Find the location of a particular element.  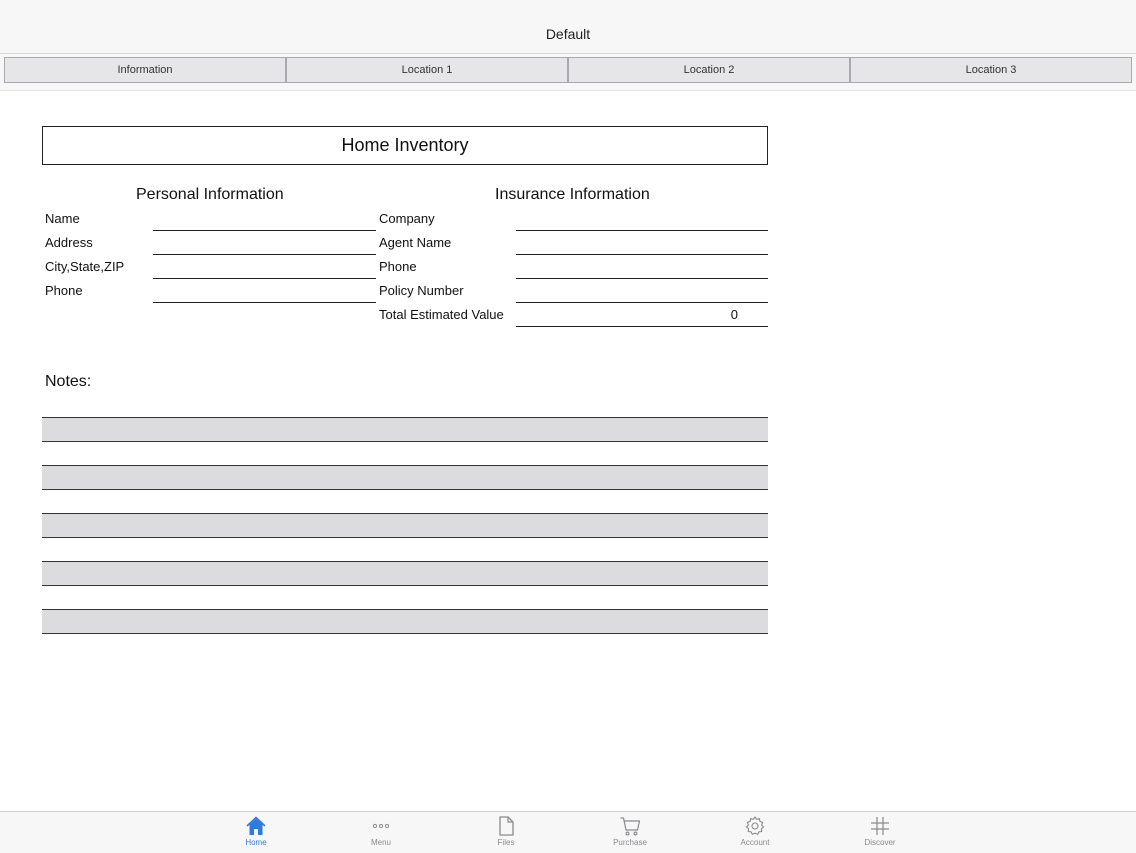

tab-information: Information is located at coordinates (145, 70).